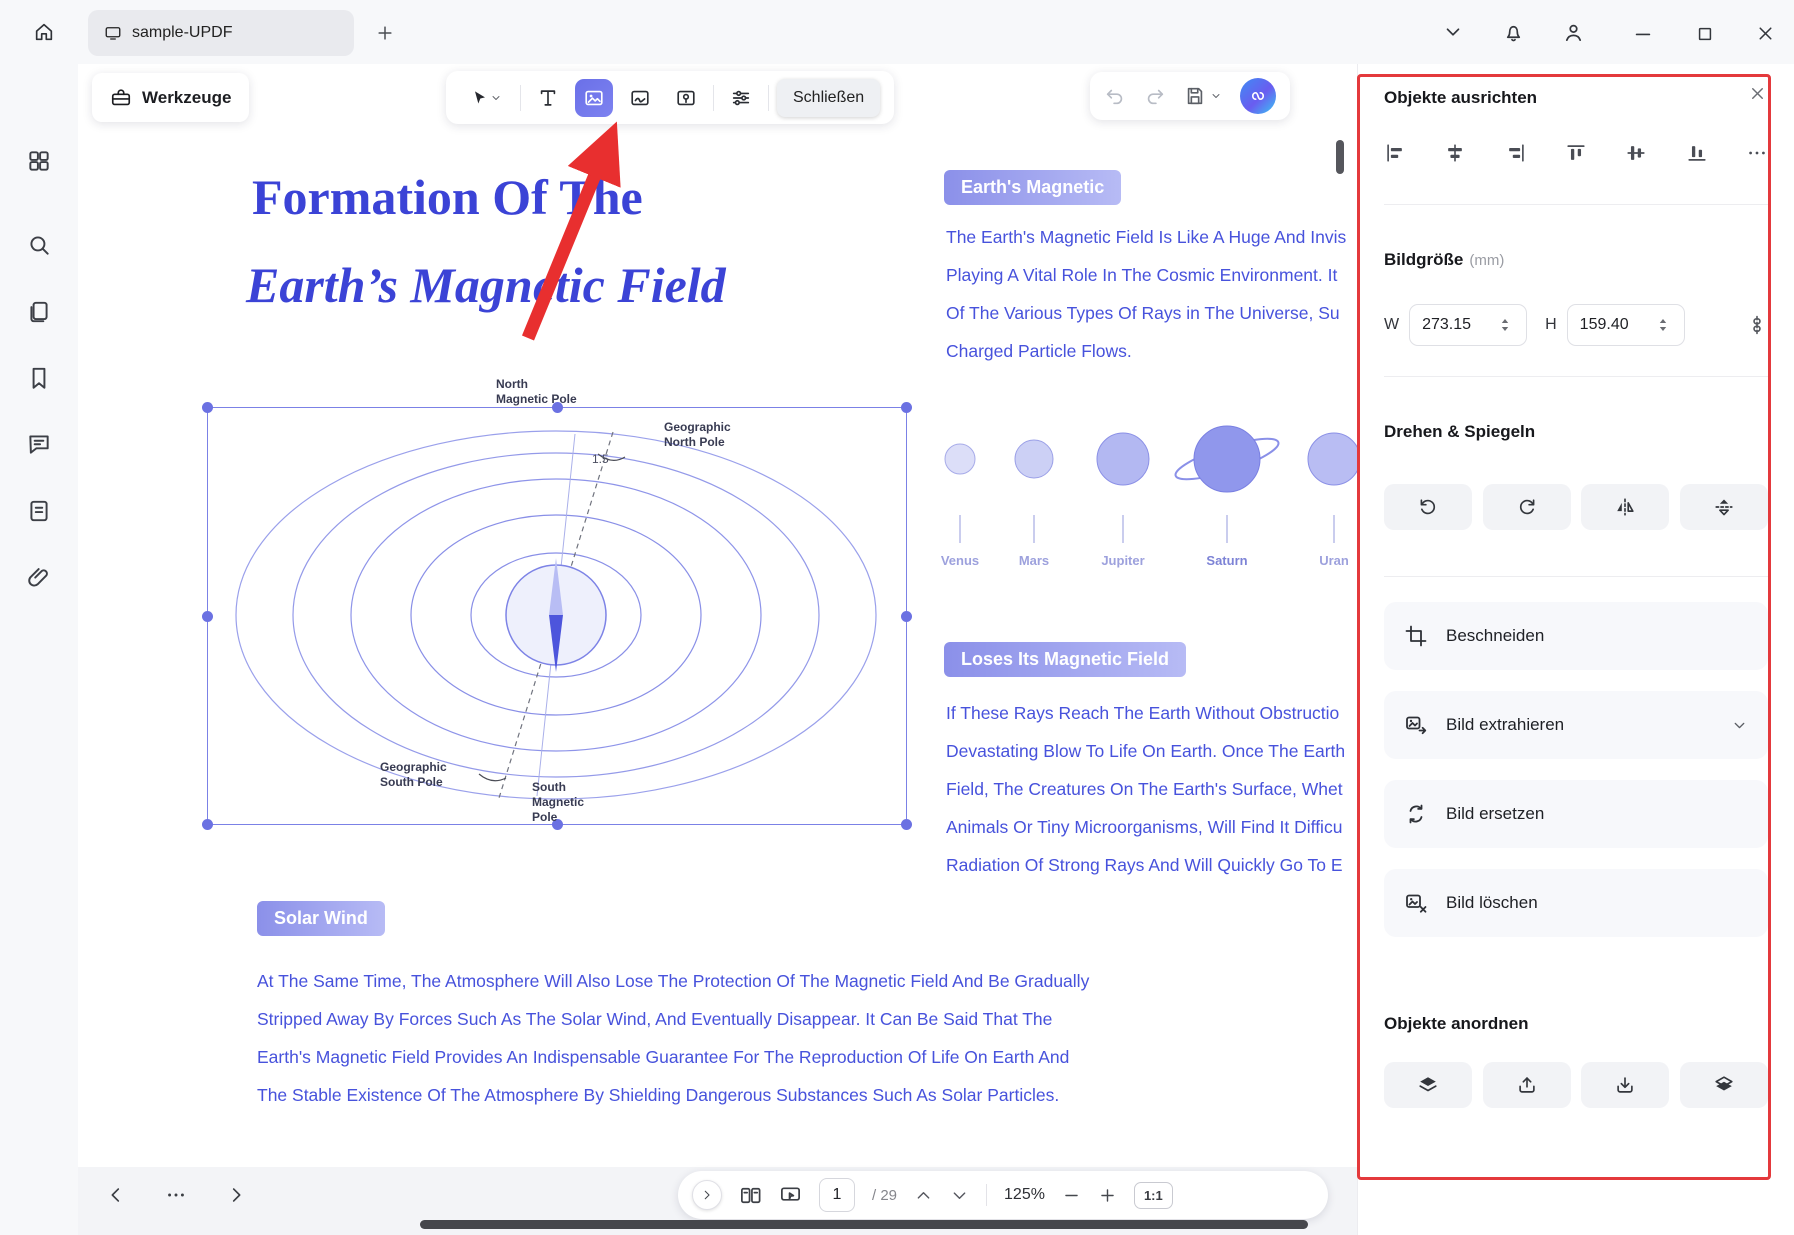 The height and width of the screenshot is (1235, 1794). What do you see at coordinates (1723, 1085) in the screenshot?
I see `send-to-back-button` at bounding box center [1723, 1085].